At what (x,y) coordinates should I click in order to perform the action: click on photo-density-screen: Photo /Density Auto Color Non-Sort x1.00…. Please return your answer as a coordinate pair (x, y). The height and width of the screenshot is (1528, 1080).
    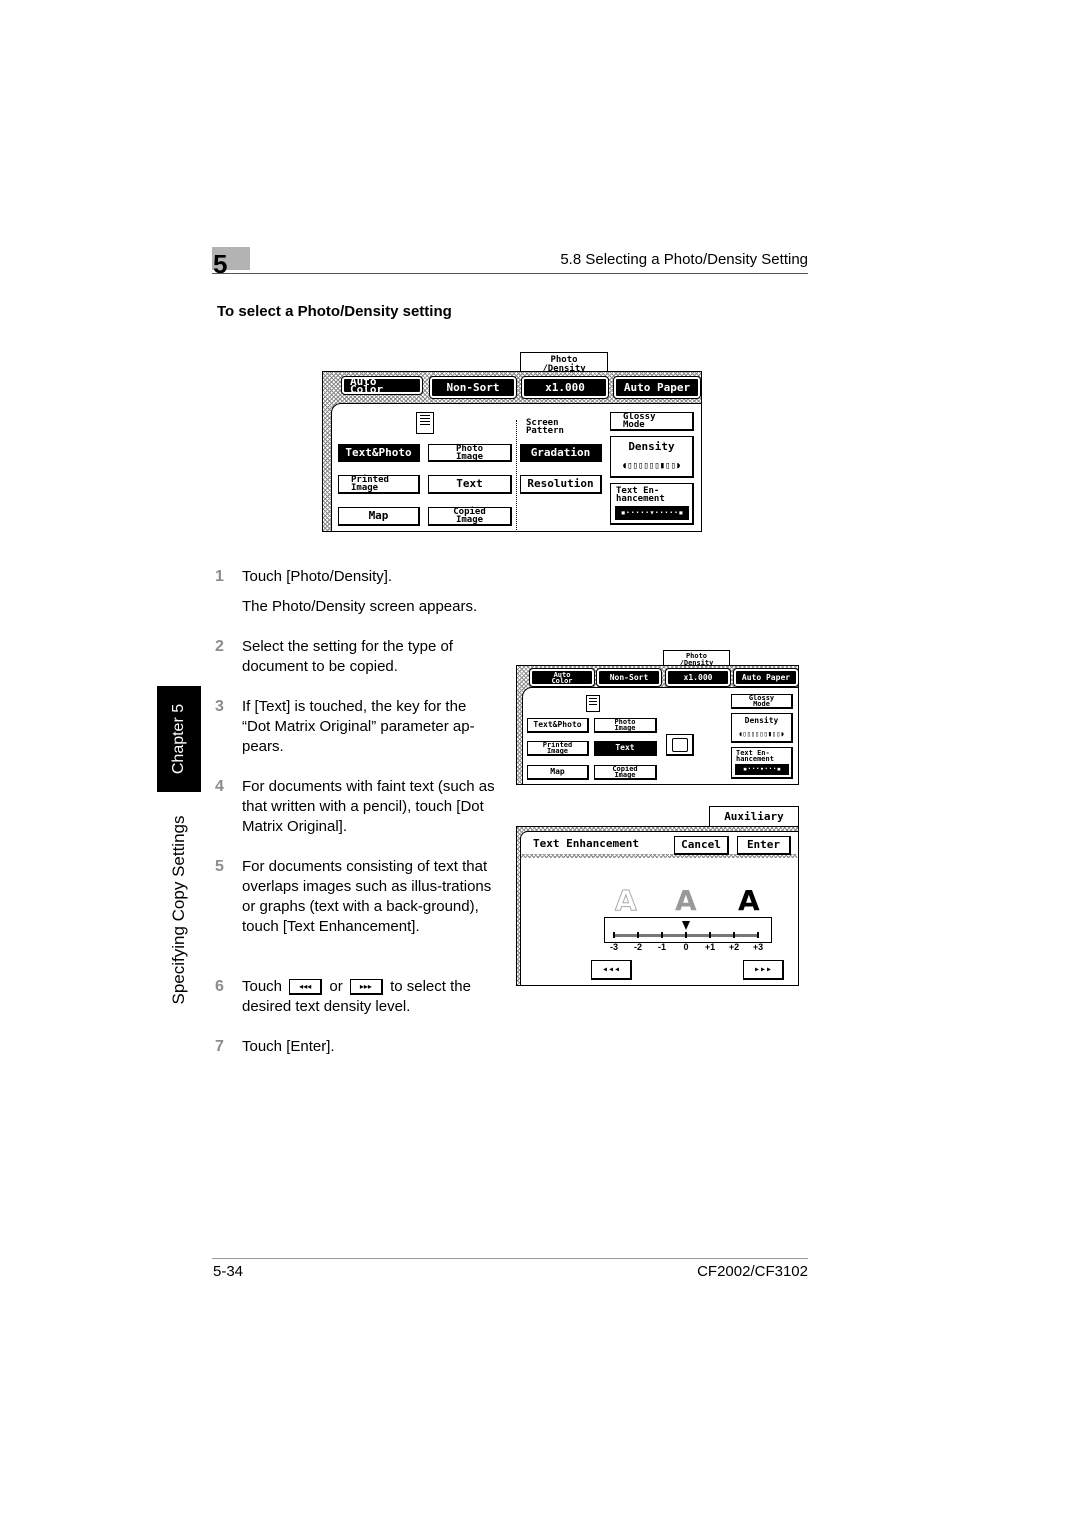
    Looking at the image, I should click on (512, 442).